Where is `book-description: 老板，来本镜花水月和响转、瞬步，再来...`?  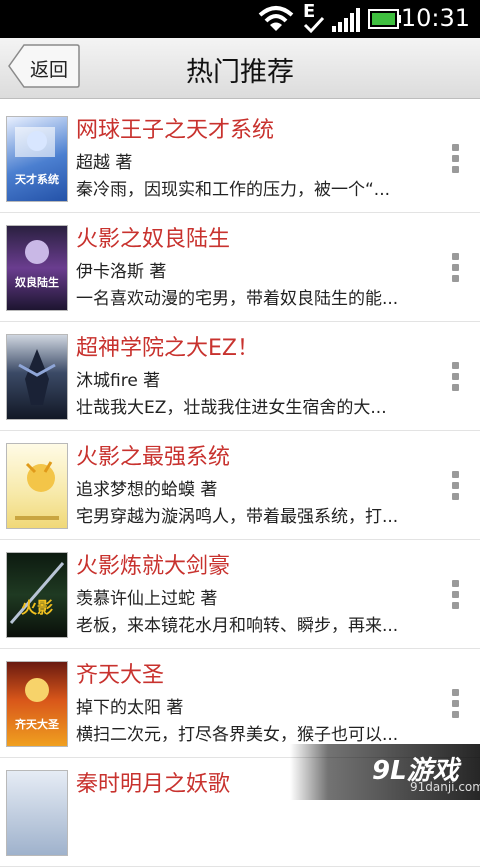
book-description: 老板，来本镜花水月和响转、瞬步，再来... is located at coordinates (237, 626).